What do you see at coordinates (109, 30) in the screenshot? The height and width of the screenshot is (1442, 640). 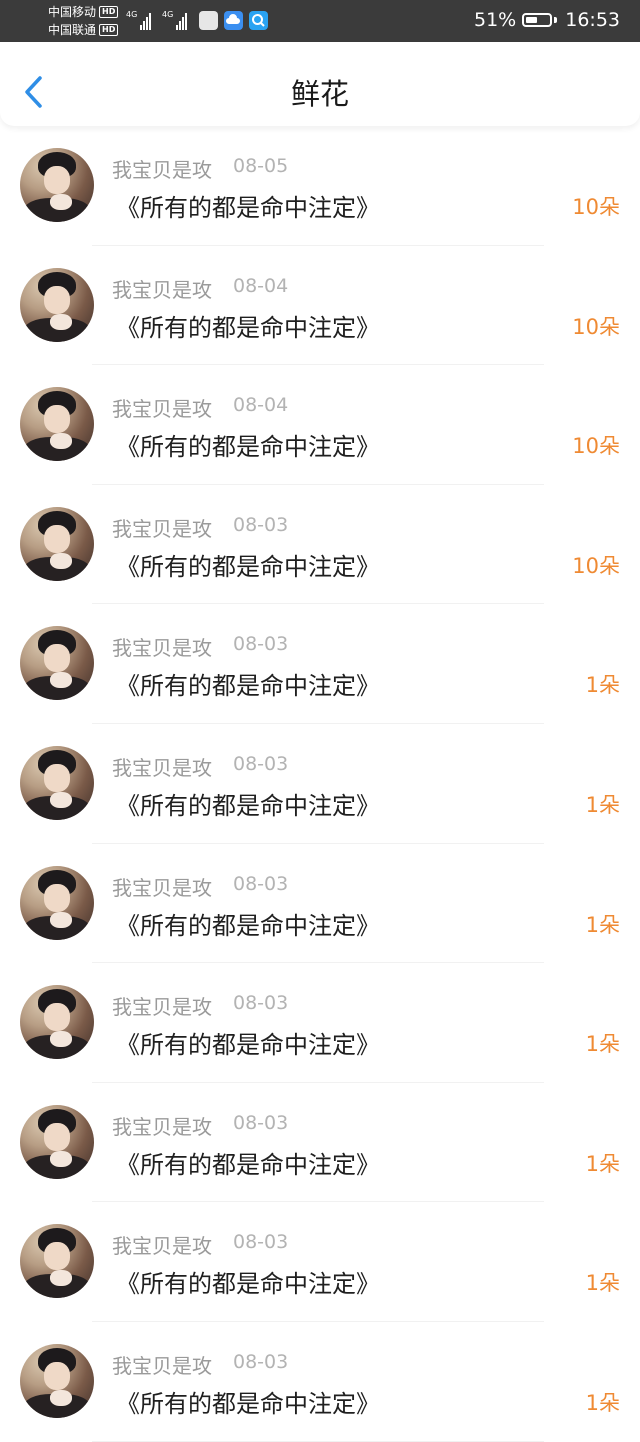 I see `hd-badge-2: HD` at bounding box center [109, 30].